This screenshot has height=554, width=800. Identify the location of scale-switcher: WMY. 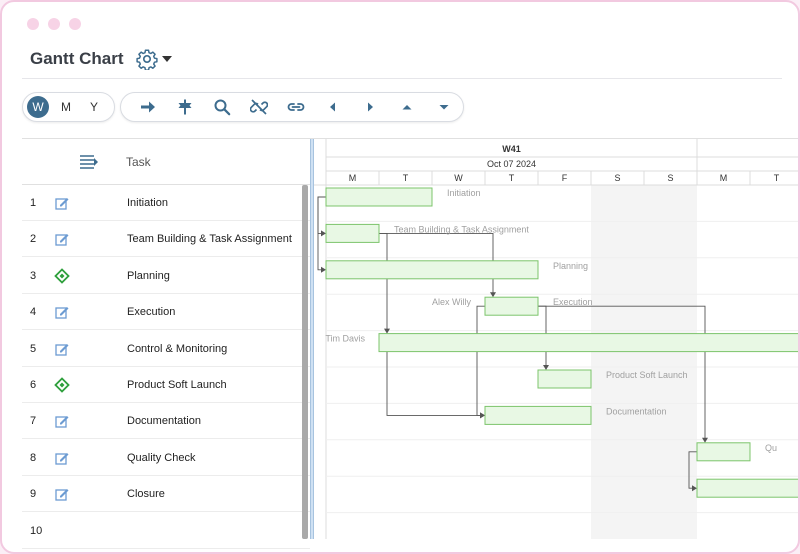
(68, 107).